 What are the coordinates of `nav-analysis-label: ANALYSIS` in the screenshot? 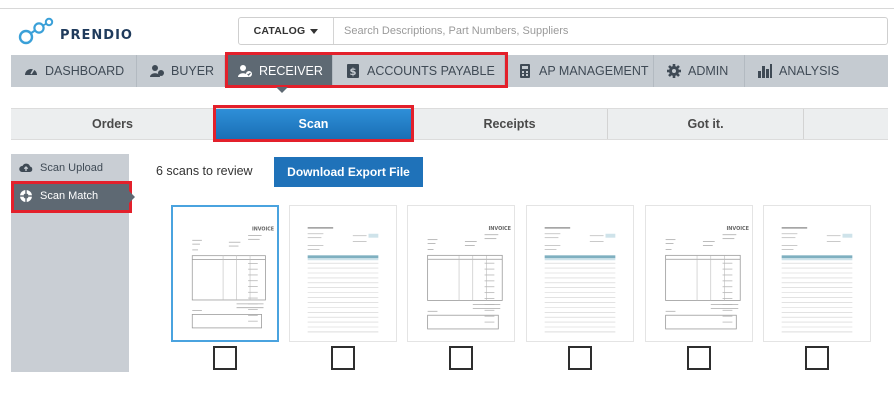 It's located at (809, 71).